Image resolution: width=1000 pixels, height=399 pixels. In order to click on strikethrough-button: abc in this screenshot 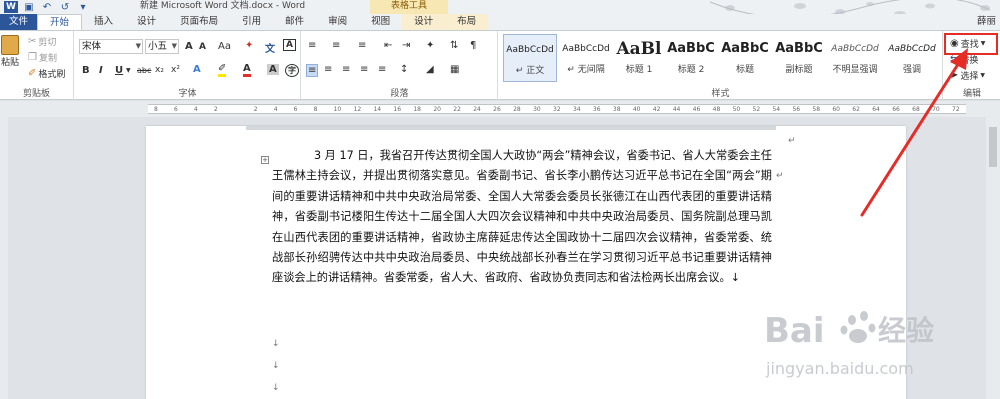, I will do `click(144, 70)`.